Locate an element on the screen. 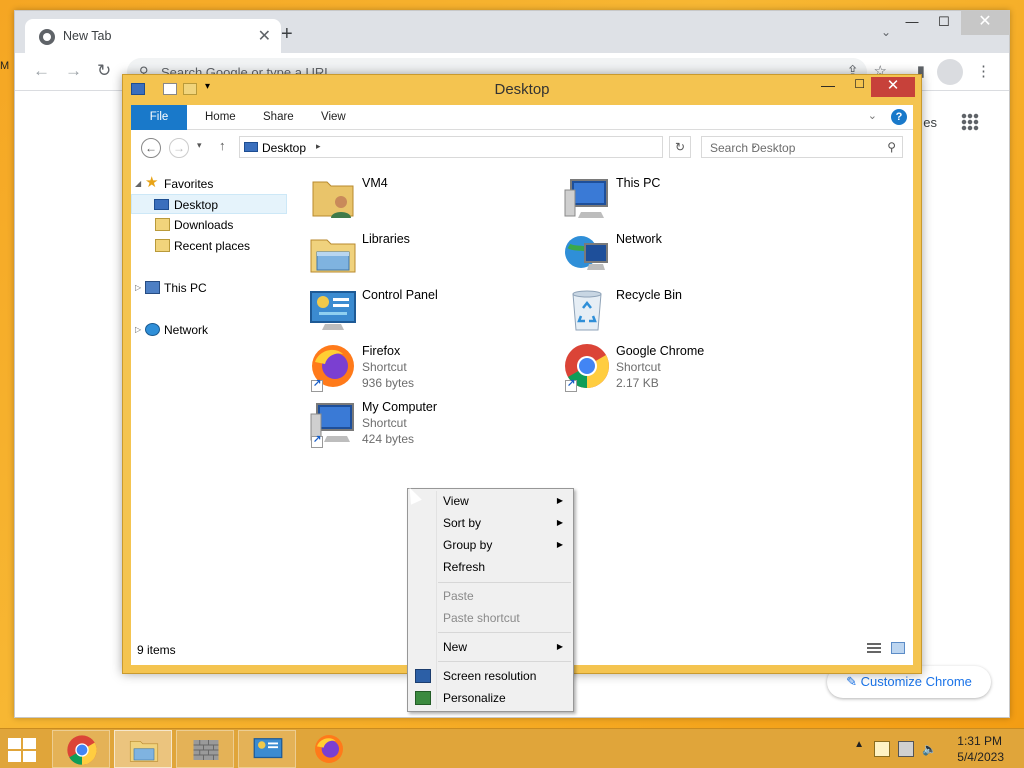 The width and height of the screenshot is (1024, 768). tab-search-chevron-icon: ⌄ is located at coordinates (886, 32).